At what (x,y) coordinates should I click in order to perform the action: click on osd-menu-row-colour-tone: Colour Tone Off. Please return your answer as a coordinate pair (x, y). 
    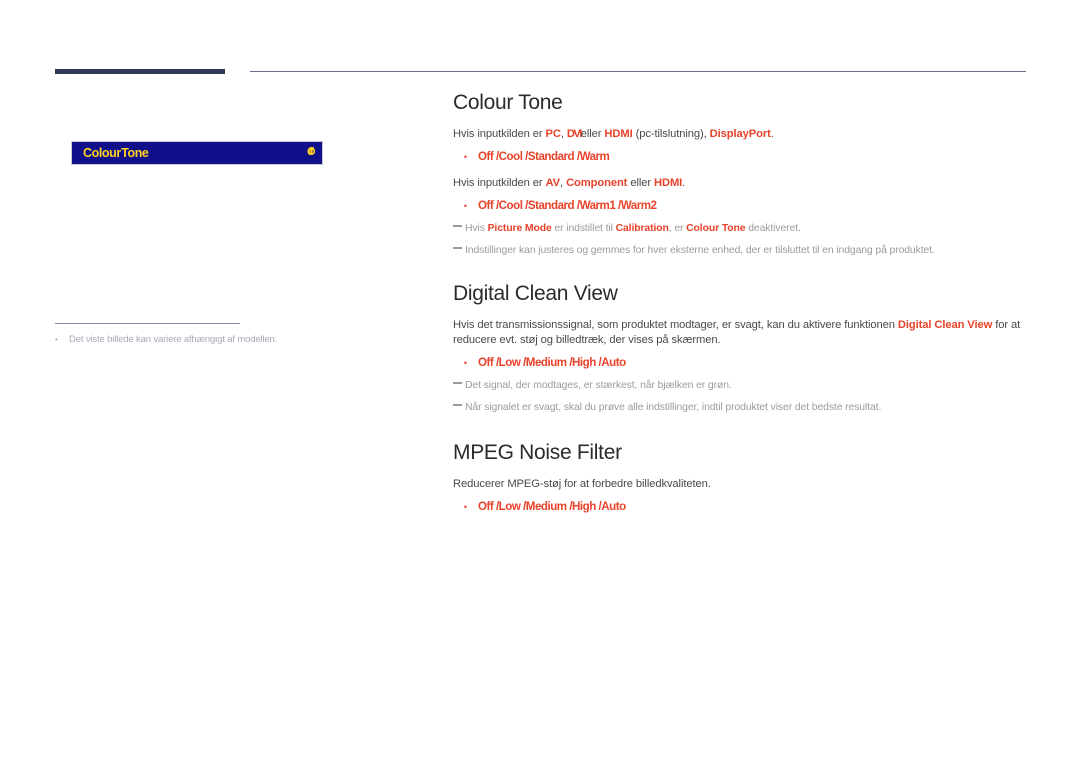
    Looking at the image, I should click on (197, 153).